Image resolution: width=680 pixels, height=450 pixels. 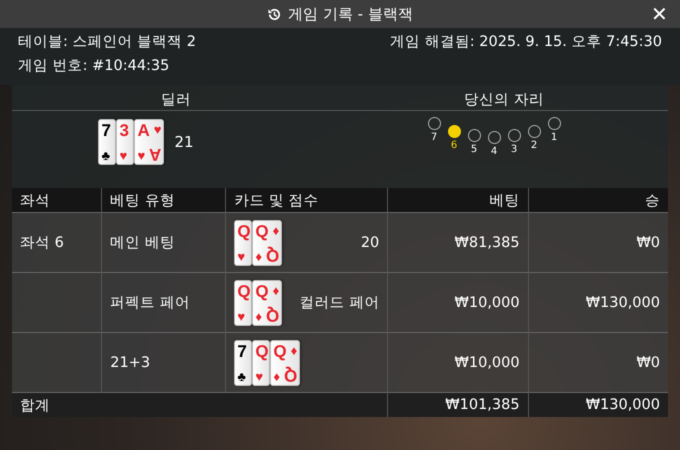 I want to click on seat-number: 7, so click(x=434, y=137).